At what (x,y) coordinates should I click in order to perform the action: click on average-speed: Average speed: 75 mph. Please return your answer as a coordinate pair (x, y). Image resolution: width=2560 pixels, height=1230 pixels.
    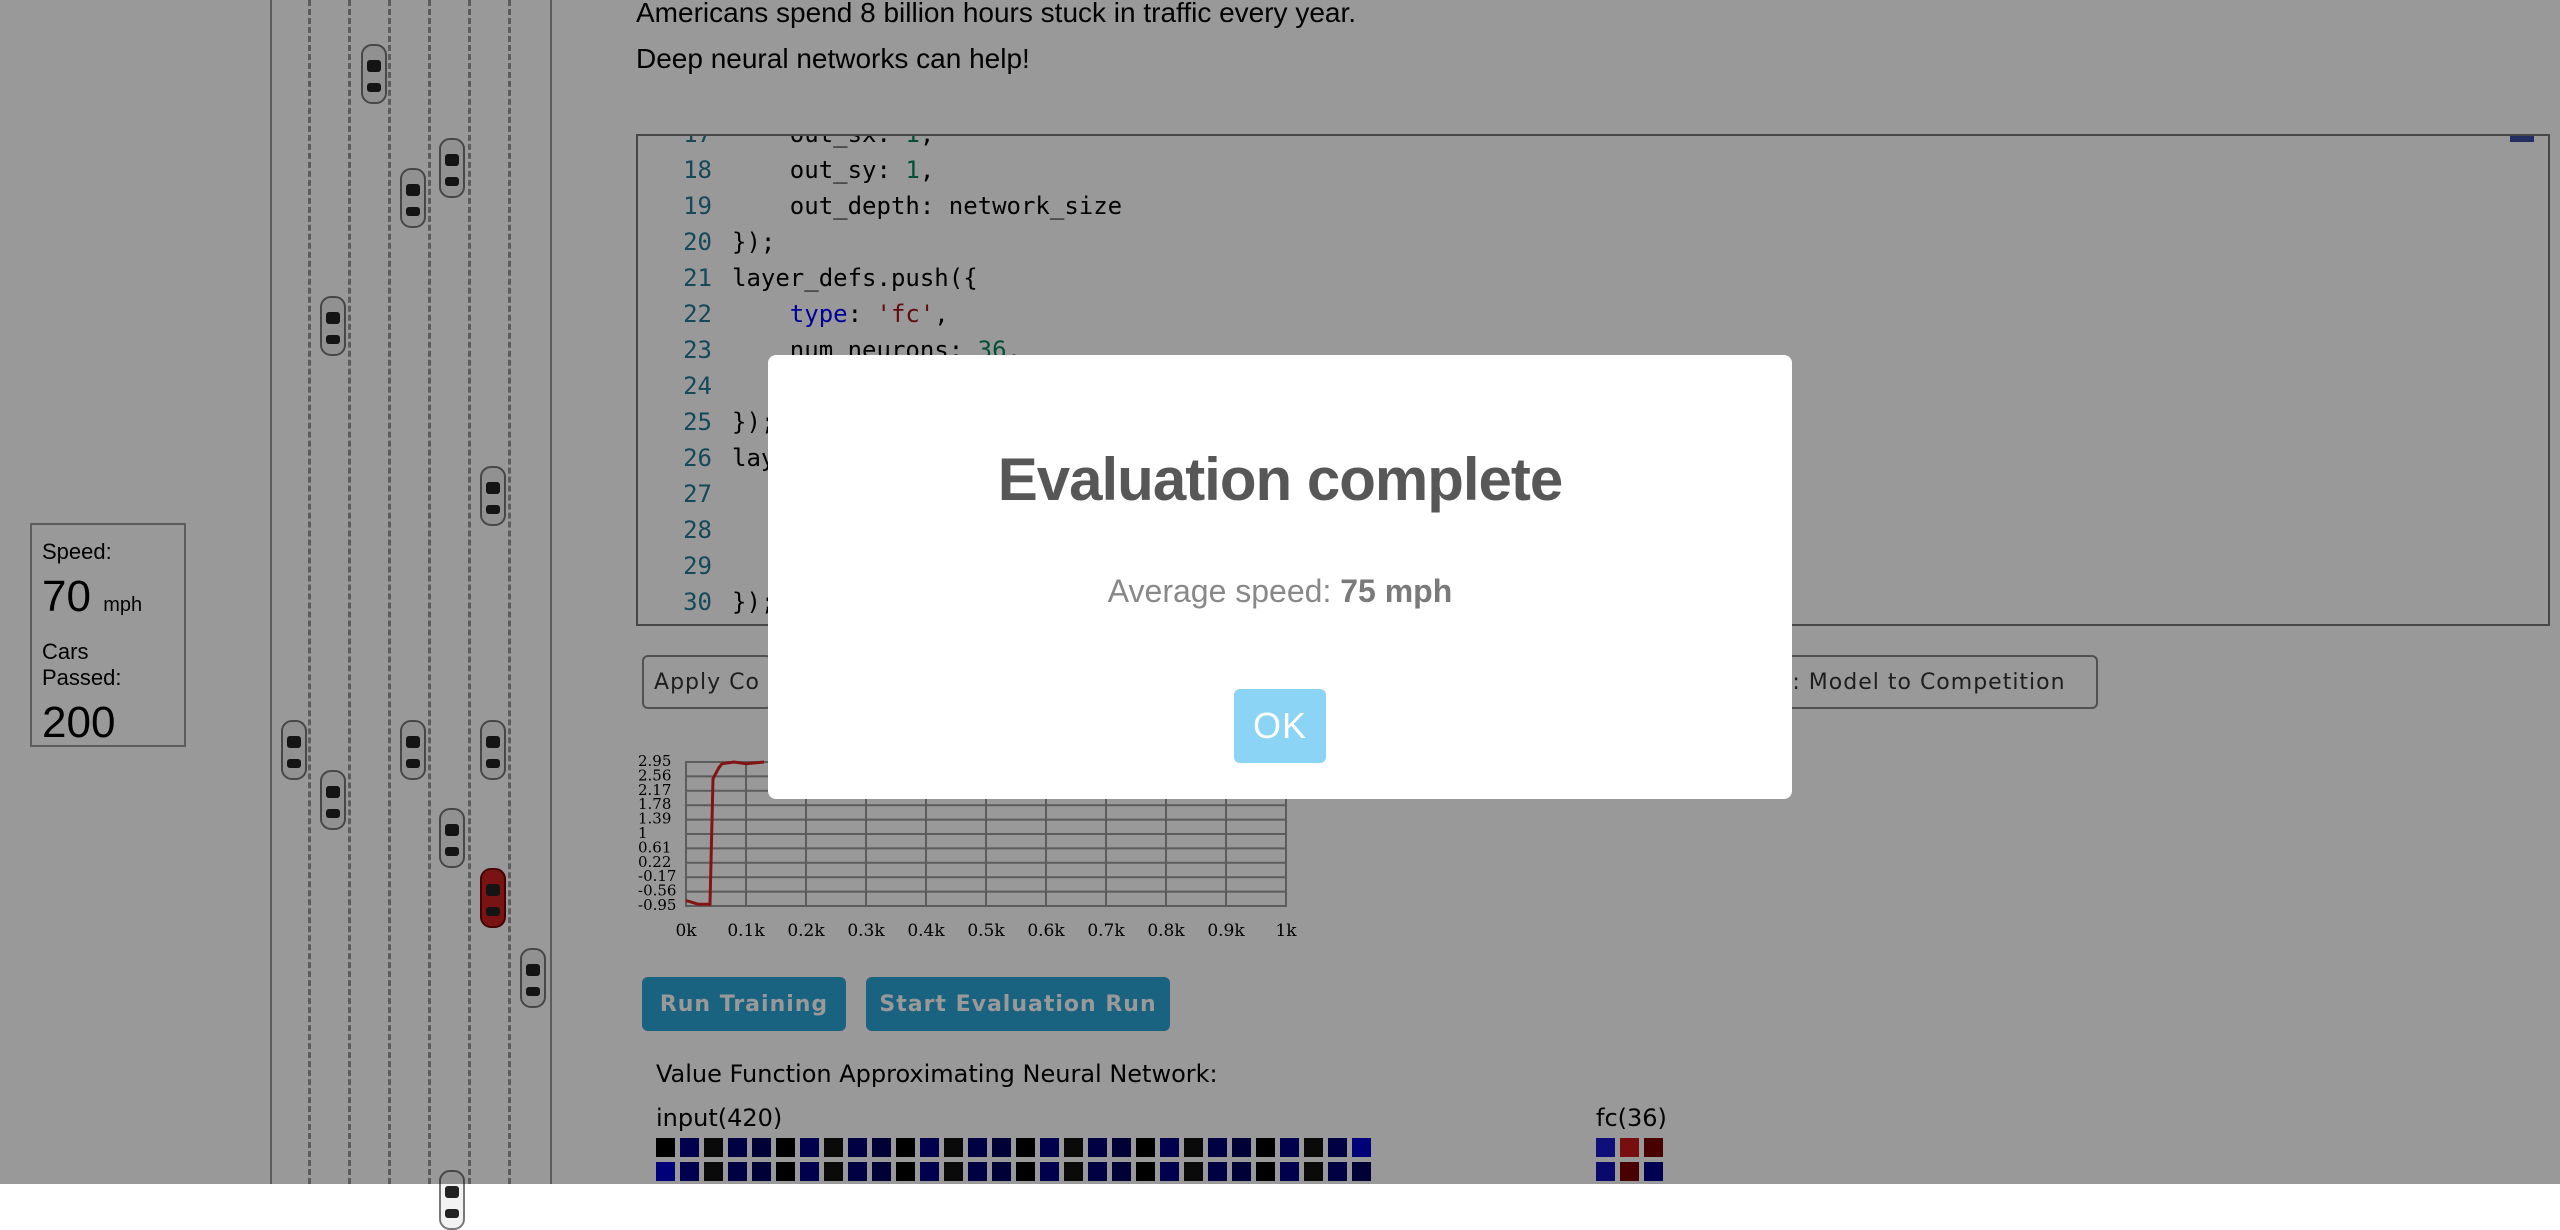
    Looking at the image, I should click on (1280, 591).